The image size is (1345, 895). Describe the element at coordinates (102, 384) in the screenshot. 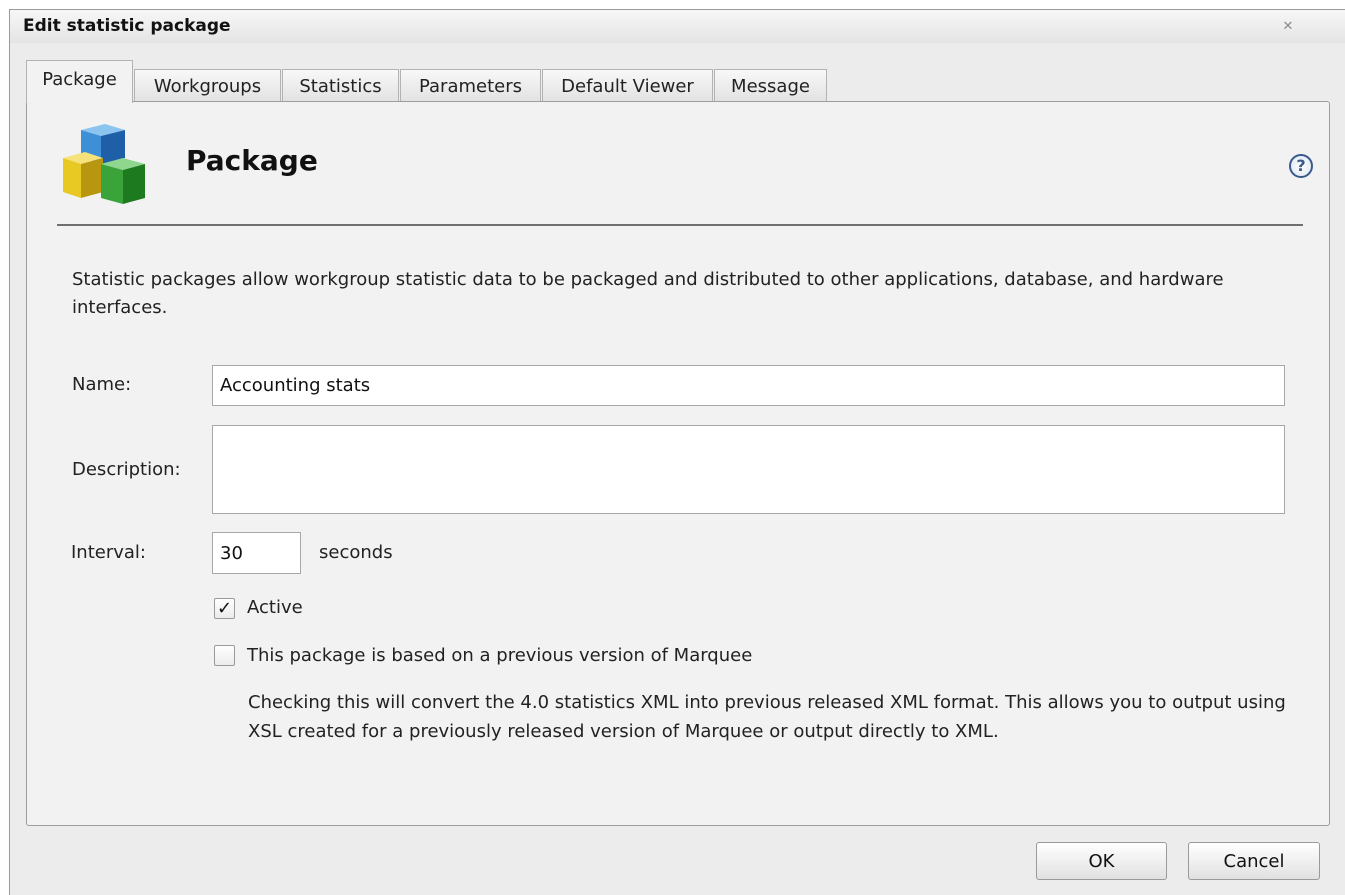

I see `name-label: Name:` at that location.